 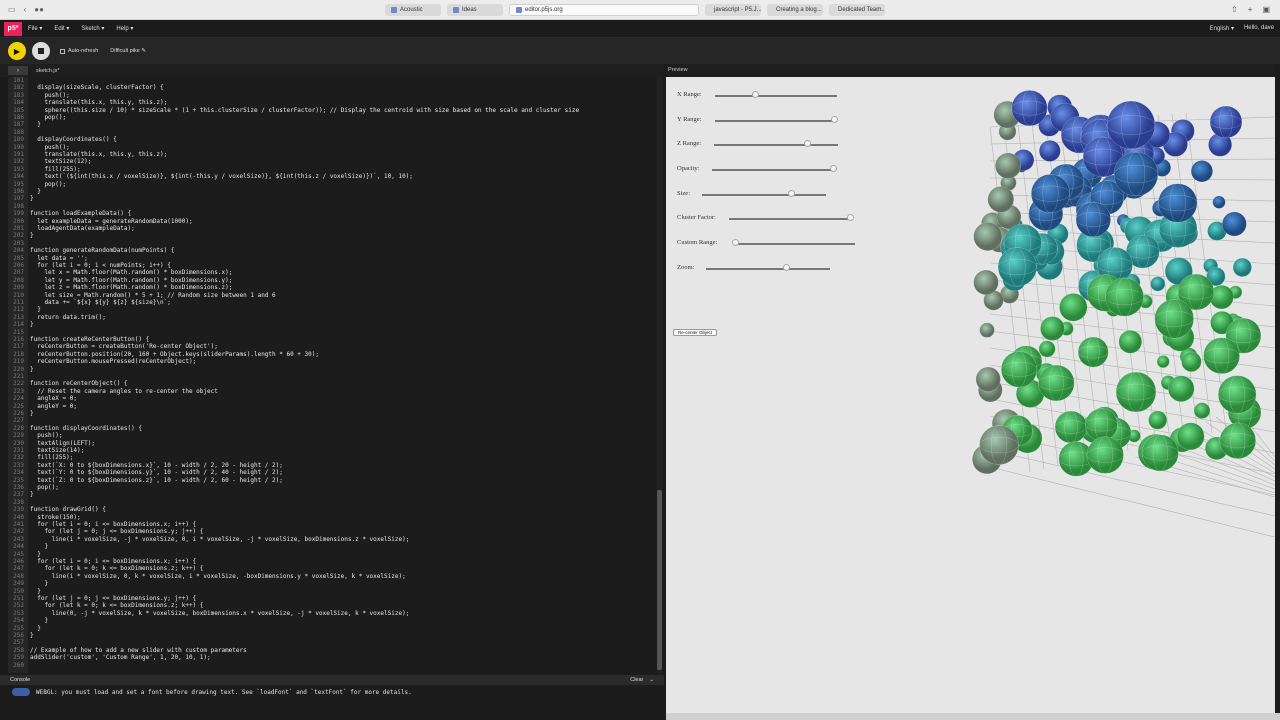 I want to click on code-line: 230 textAlign(LEFT);, so click(x=332, y=443).